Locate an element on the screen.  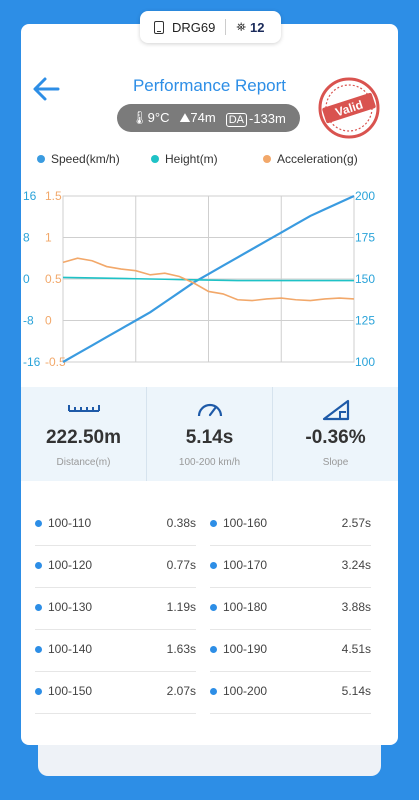
split-range: 100-130 is located at coordinates (70, 607).